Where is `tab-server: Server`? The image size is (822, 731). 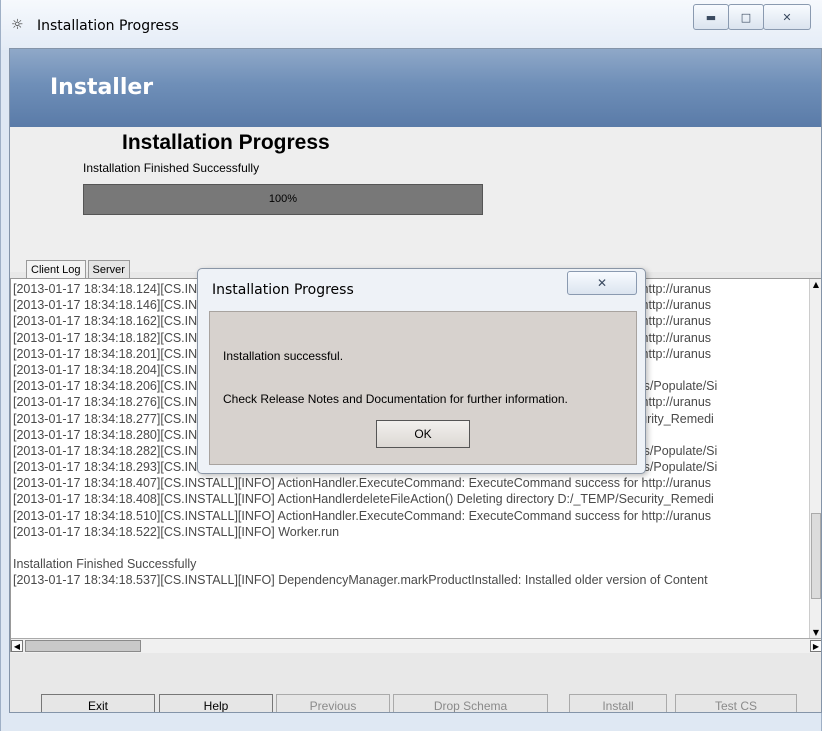
tab-server: Server is located at coordinates (108, 269).